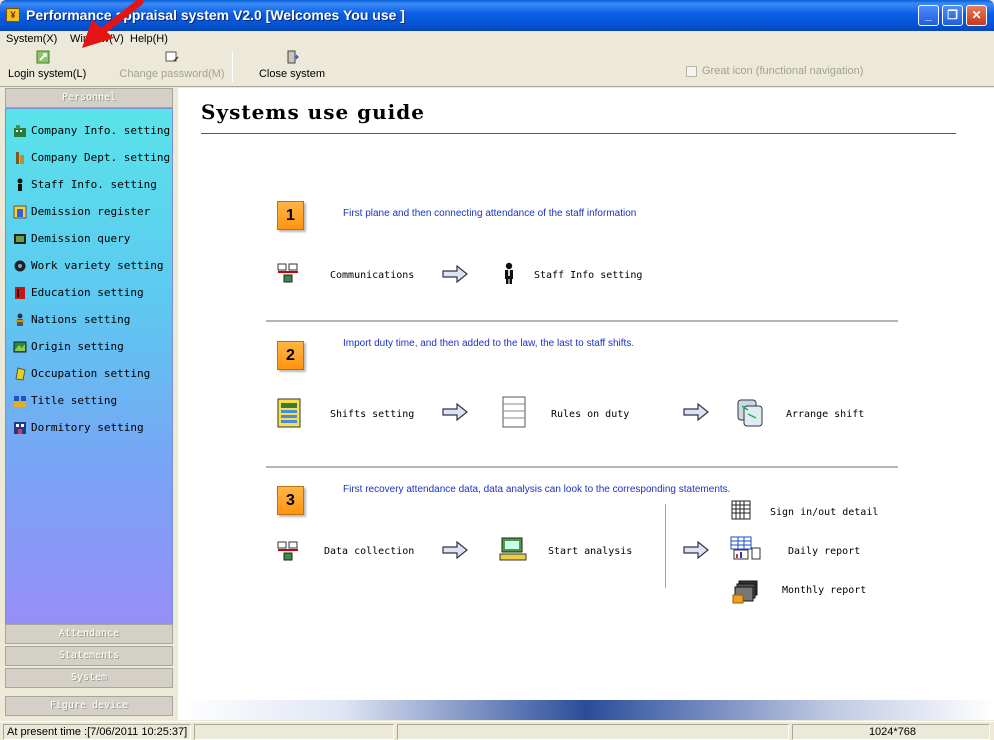 This screenshot has height=740, width=994. What do you see at coordinates (20, 212) in the screenshot?
I see `demission-register-icon` at bounding box center [20, 212].